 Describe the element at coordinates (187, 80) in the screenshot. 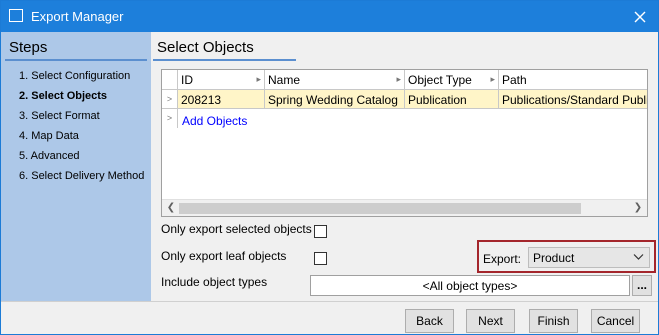

I see `column-label: ID` at that location.